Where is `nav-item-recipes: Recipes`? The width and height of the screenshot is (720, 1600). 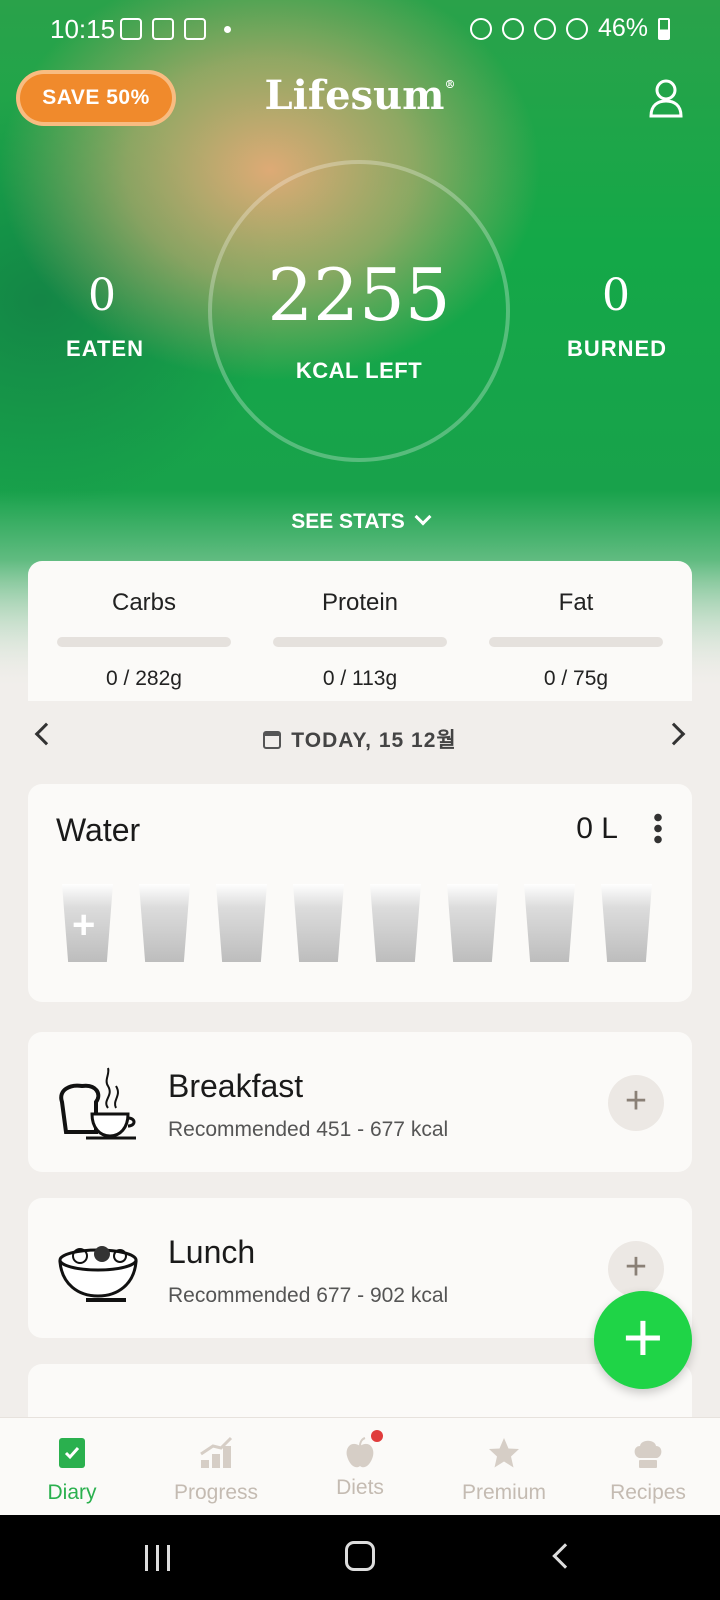 nav-item-recipes: Recipes is located at coordinates (648, 1466).